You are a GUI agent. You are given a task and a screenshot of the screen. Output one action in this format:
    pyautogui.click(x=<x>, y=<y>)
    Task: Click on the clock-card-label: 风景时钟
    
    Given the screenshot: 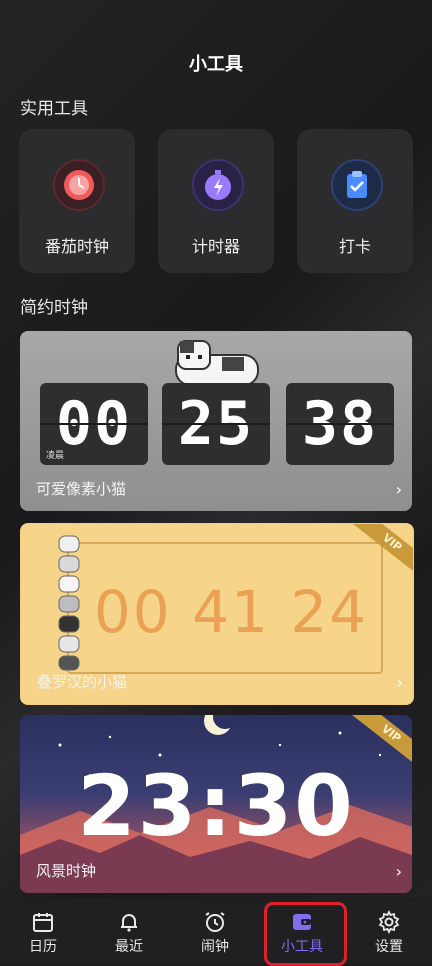 What is the action you would take?
    pyautogui.click(x=66, y=871)
    